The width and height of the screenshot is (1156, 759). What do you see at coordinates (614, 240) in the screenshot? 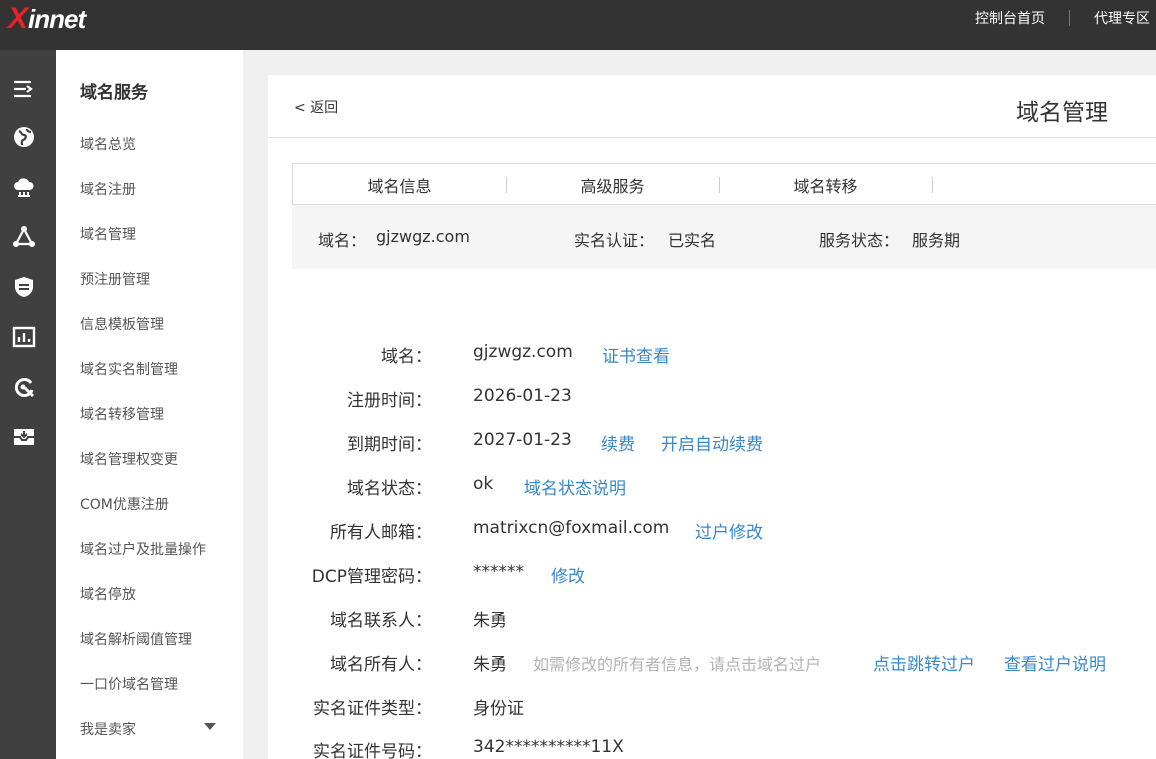
I see `summary-verify-label: 实名认证：` at bounding box center [614, 240].